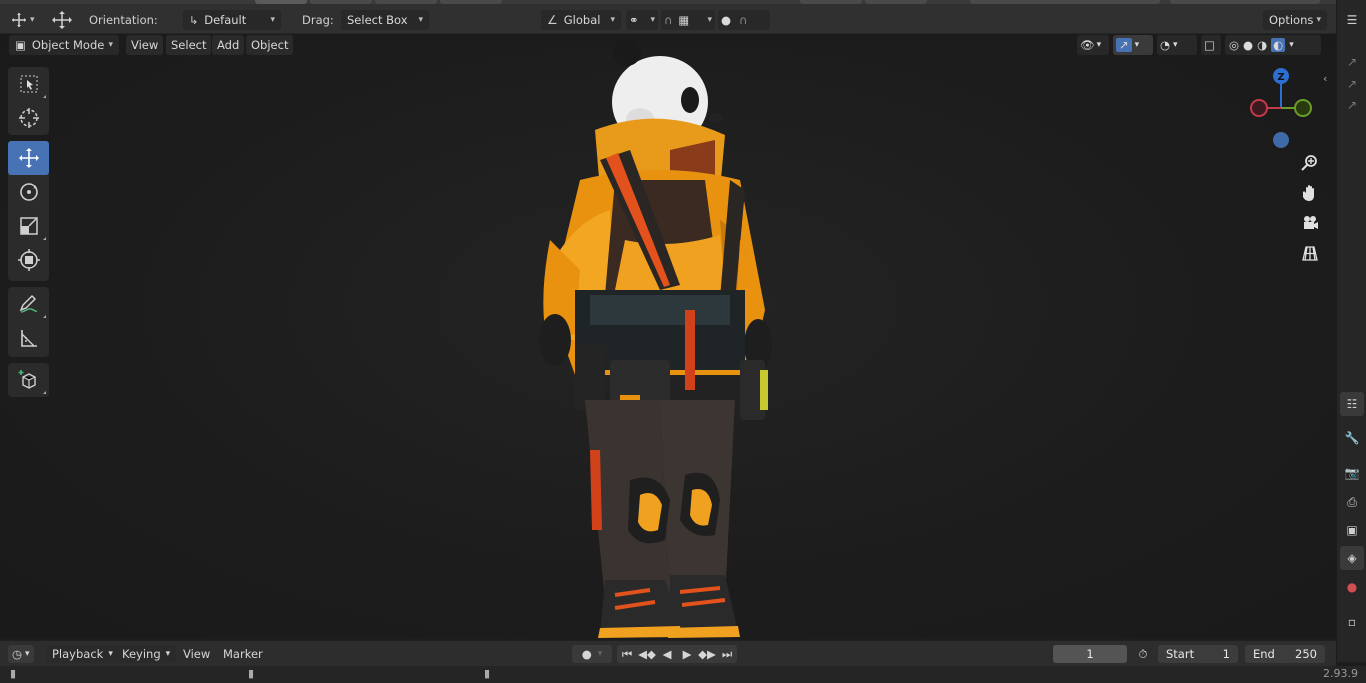 This screenshot has width=1366, height=683. I want to click on view-menu: View, so click(145, 45).